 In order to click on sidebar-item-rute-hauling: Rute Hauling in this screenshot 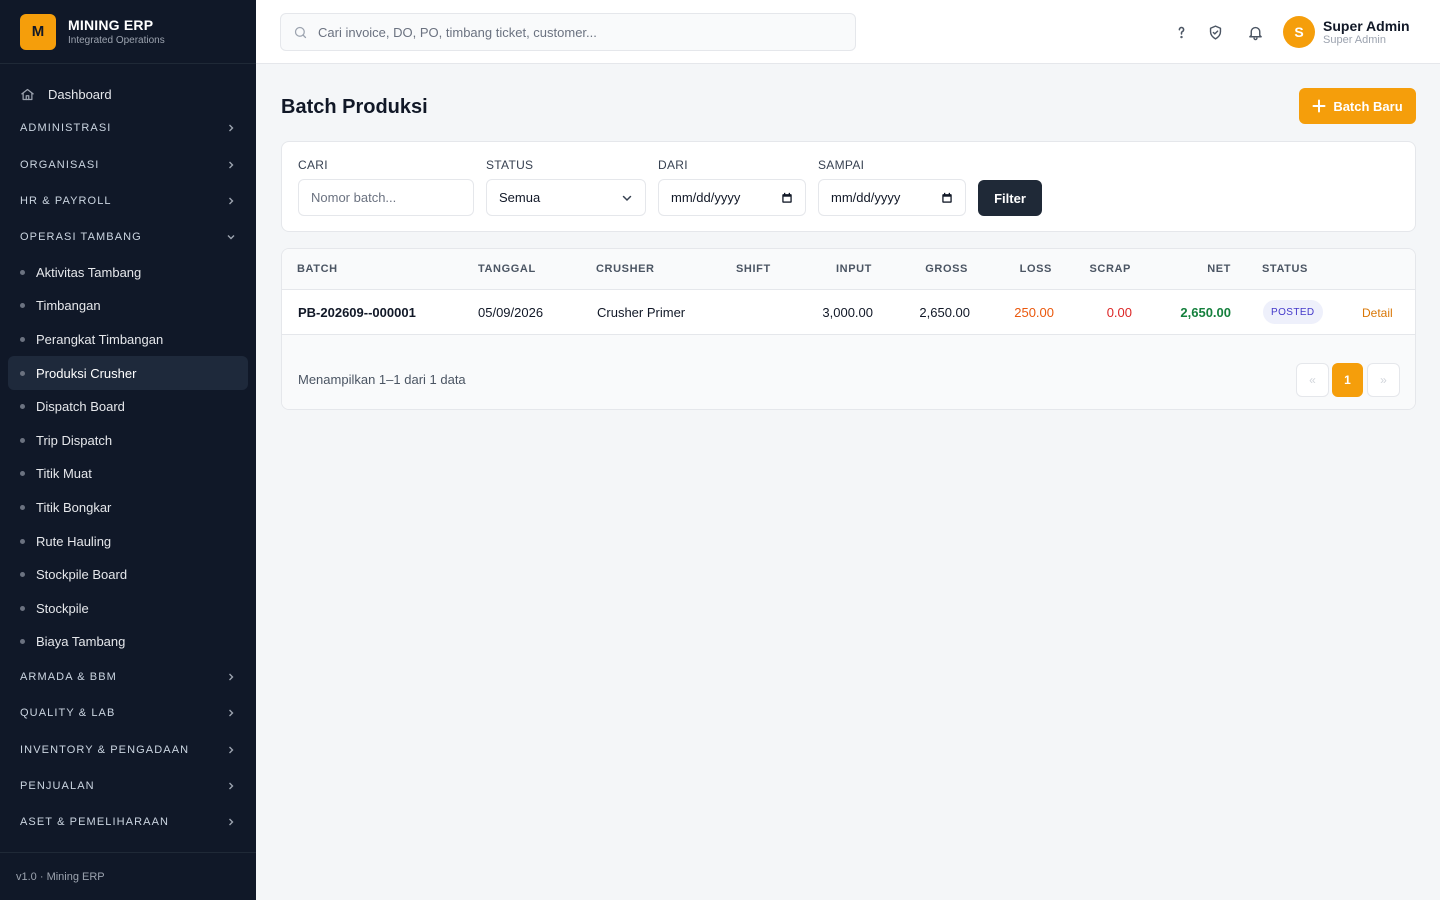, I will do `click(128, 541)`.